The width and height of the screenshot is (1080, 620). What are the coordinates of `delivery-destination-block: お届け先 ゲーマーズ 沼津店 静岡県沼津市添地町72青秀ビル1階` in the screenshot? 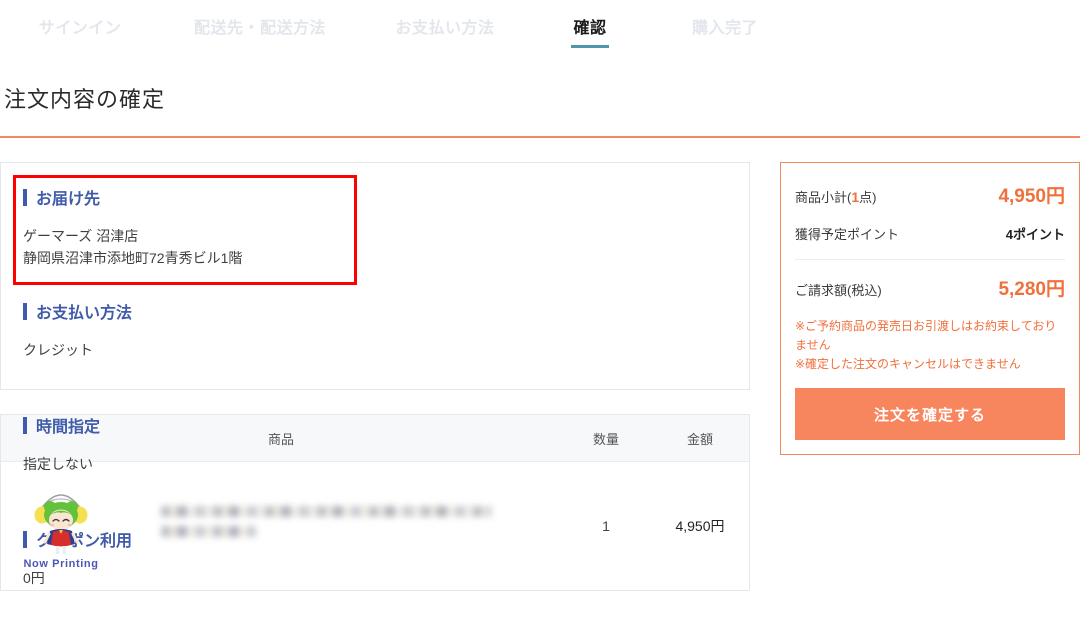 It's located at (188, 242).